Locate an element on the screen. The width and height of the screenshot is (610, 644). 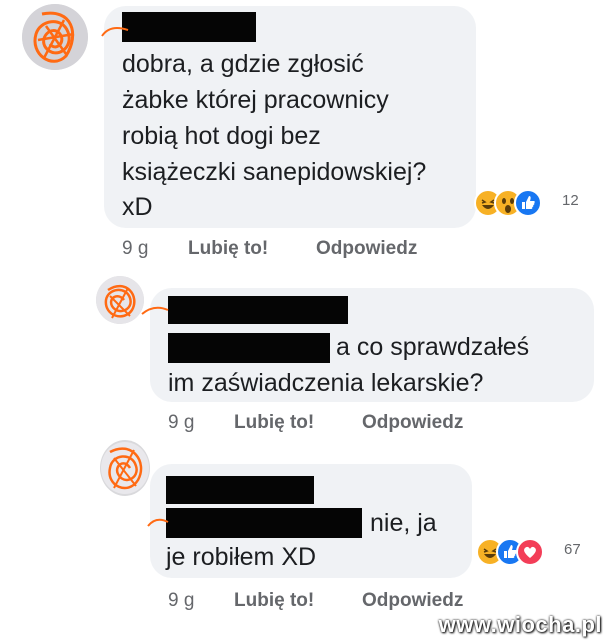
comment-text-line: dobra, a gdzie zgłosić is located at coordinates (243, 64).